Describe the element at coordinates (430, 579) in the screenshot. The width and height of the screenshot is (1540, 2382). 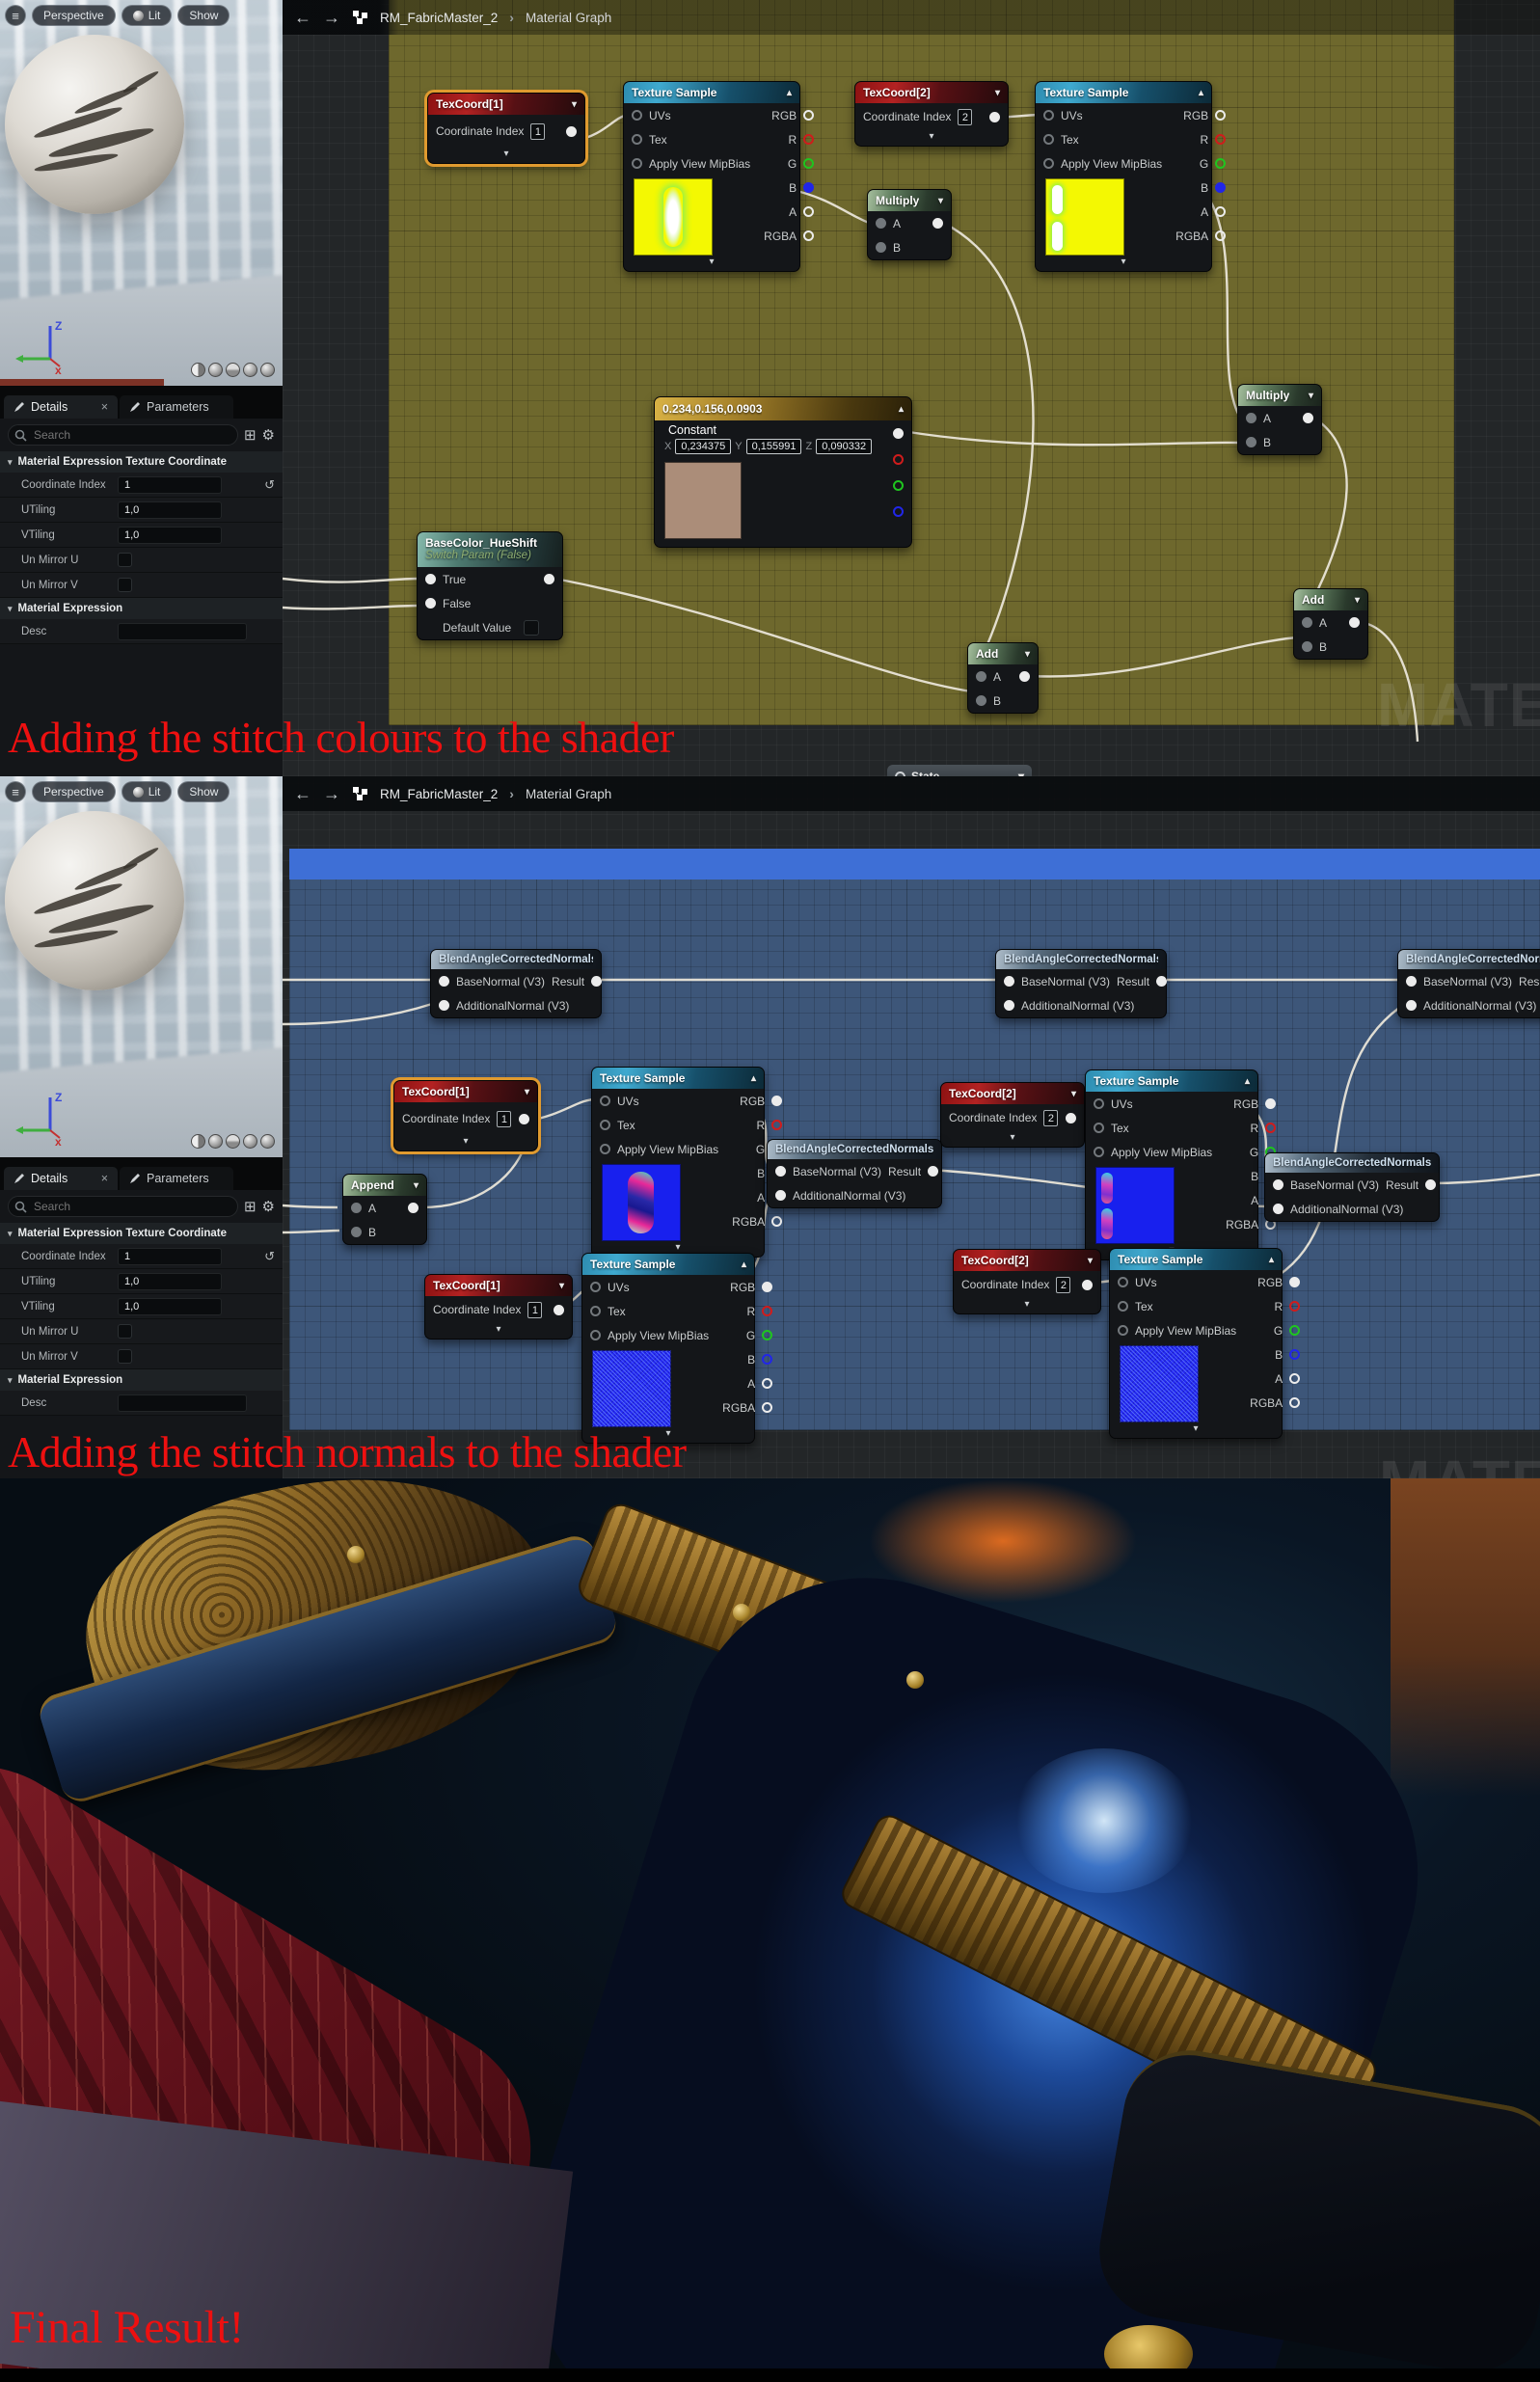
I see `input-pin-true` at that location.